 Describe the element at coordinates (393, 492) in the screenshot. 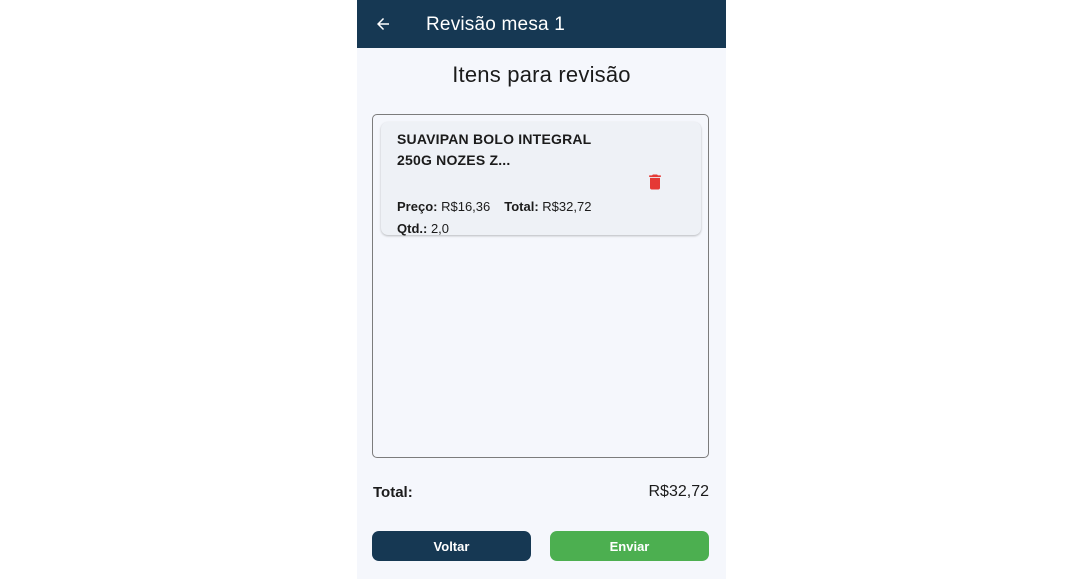

I see `order-total-label: Total:` at that location.